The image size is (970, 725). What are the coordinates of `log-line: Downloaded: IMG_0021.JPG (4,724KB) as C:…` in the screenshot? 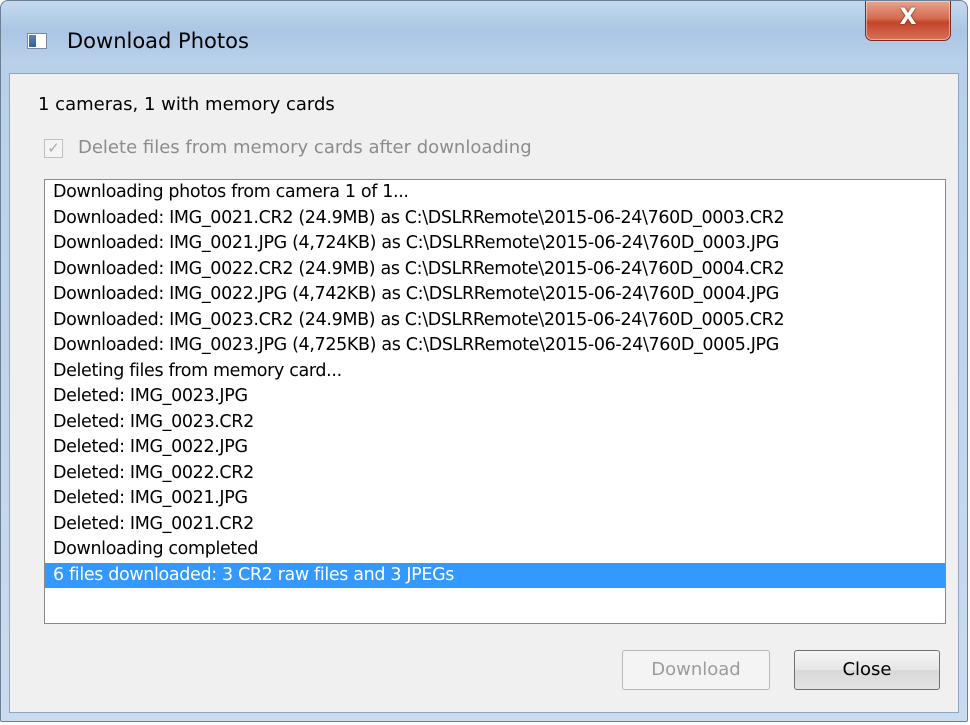 It's located at (495, 244).